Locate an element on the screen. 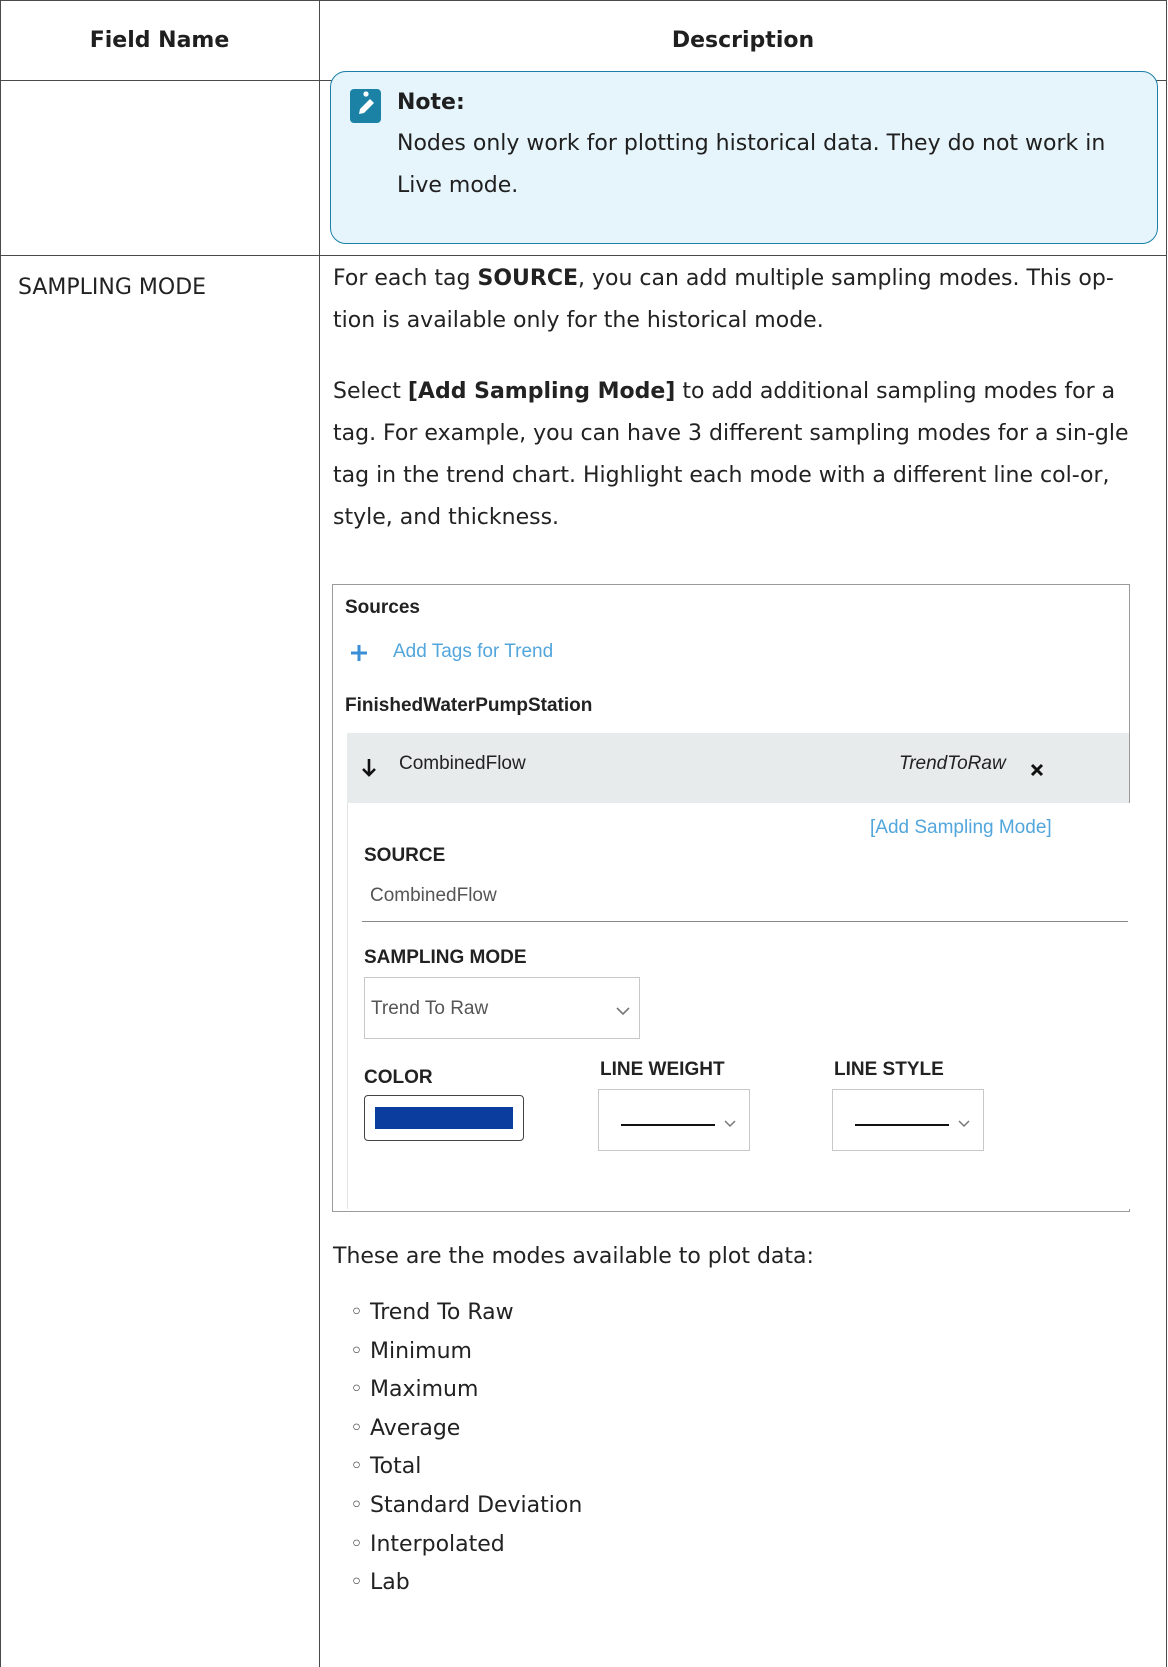  add-tags-link: Add Tags for Trend is located at coordinates (469, 653).